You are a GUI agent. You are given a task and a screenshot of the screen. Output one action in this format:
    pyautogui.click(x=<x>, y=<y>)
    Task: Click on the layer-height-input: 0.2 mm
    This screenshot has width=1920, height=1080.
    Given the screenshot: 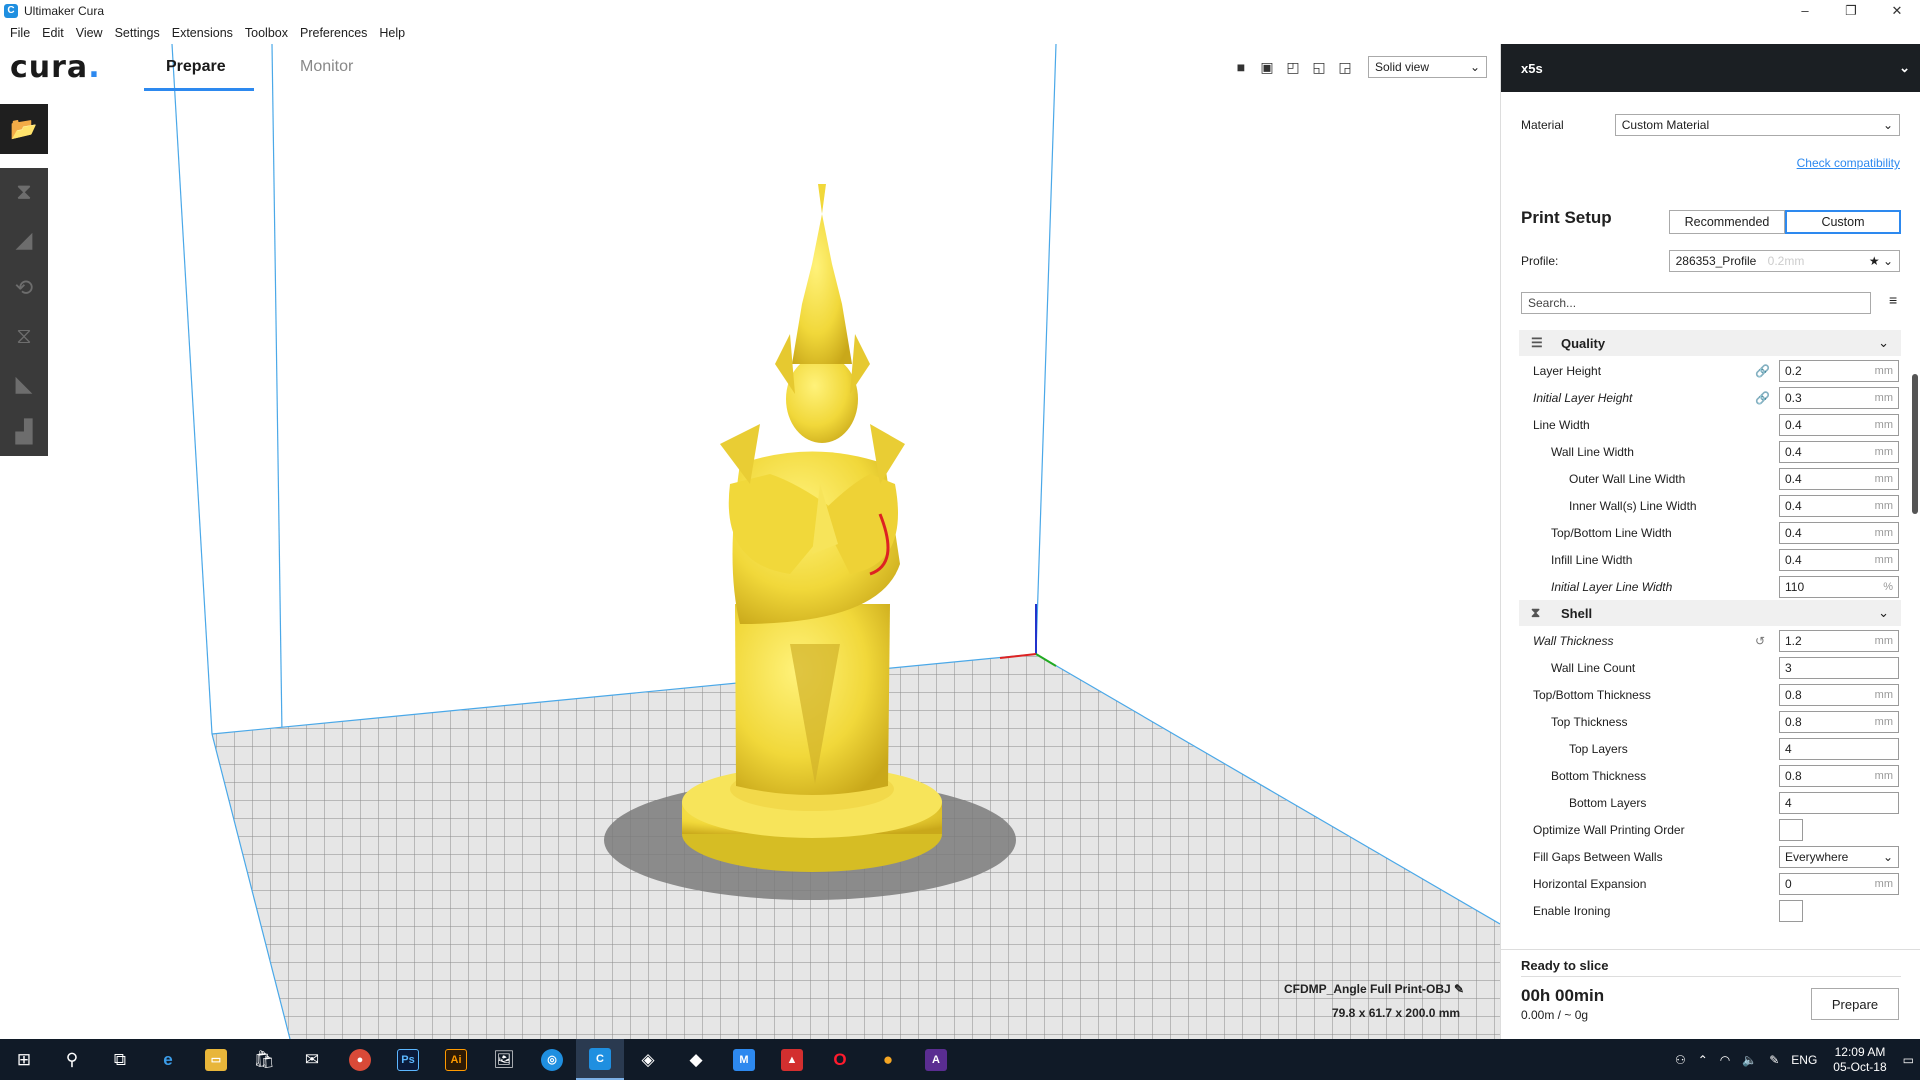 What is the action you would take?
    pyautogui.click(x=1839, y=370)
    